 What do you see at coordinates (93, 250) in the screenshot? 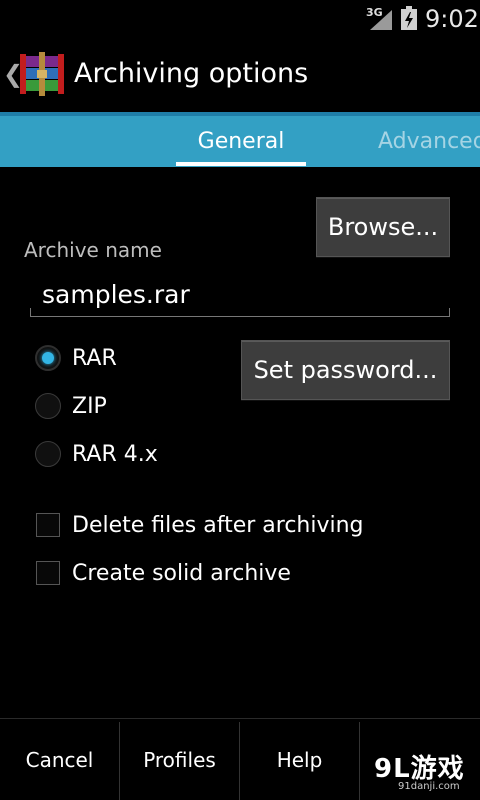
I see `archive-name-label: Archive name` at bounding box center [93, 250].